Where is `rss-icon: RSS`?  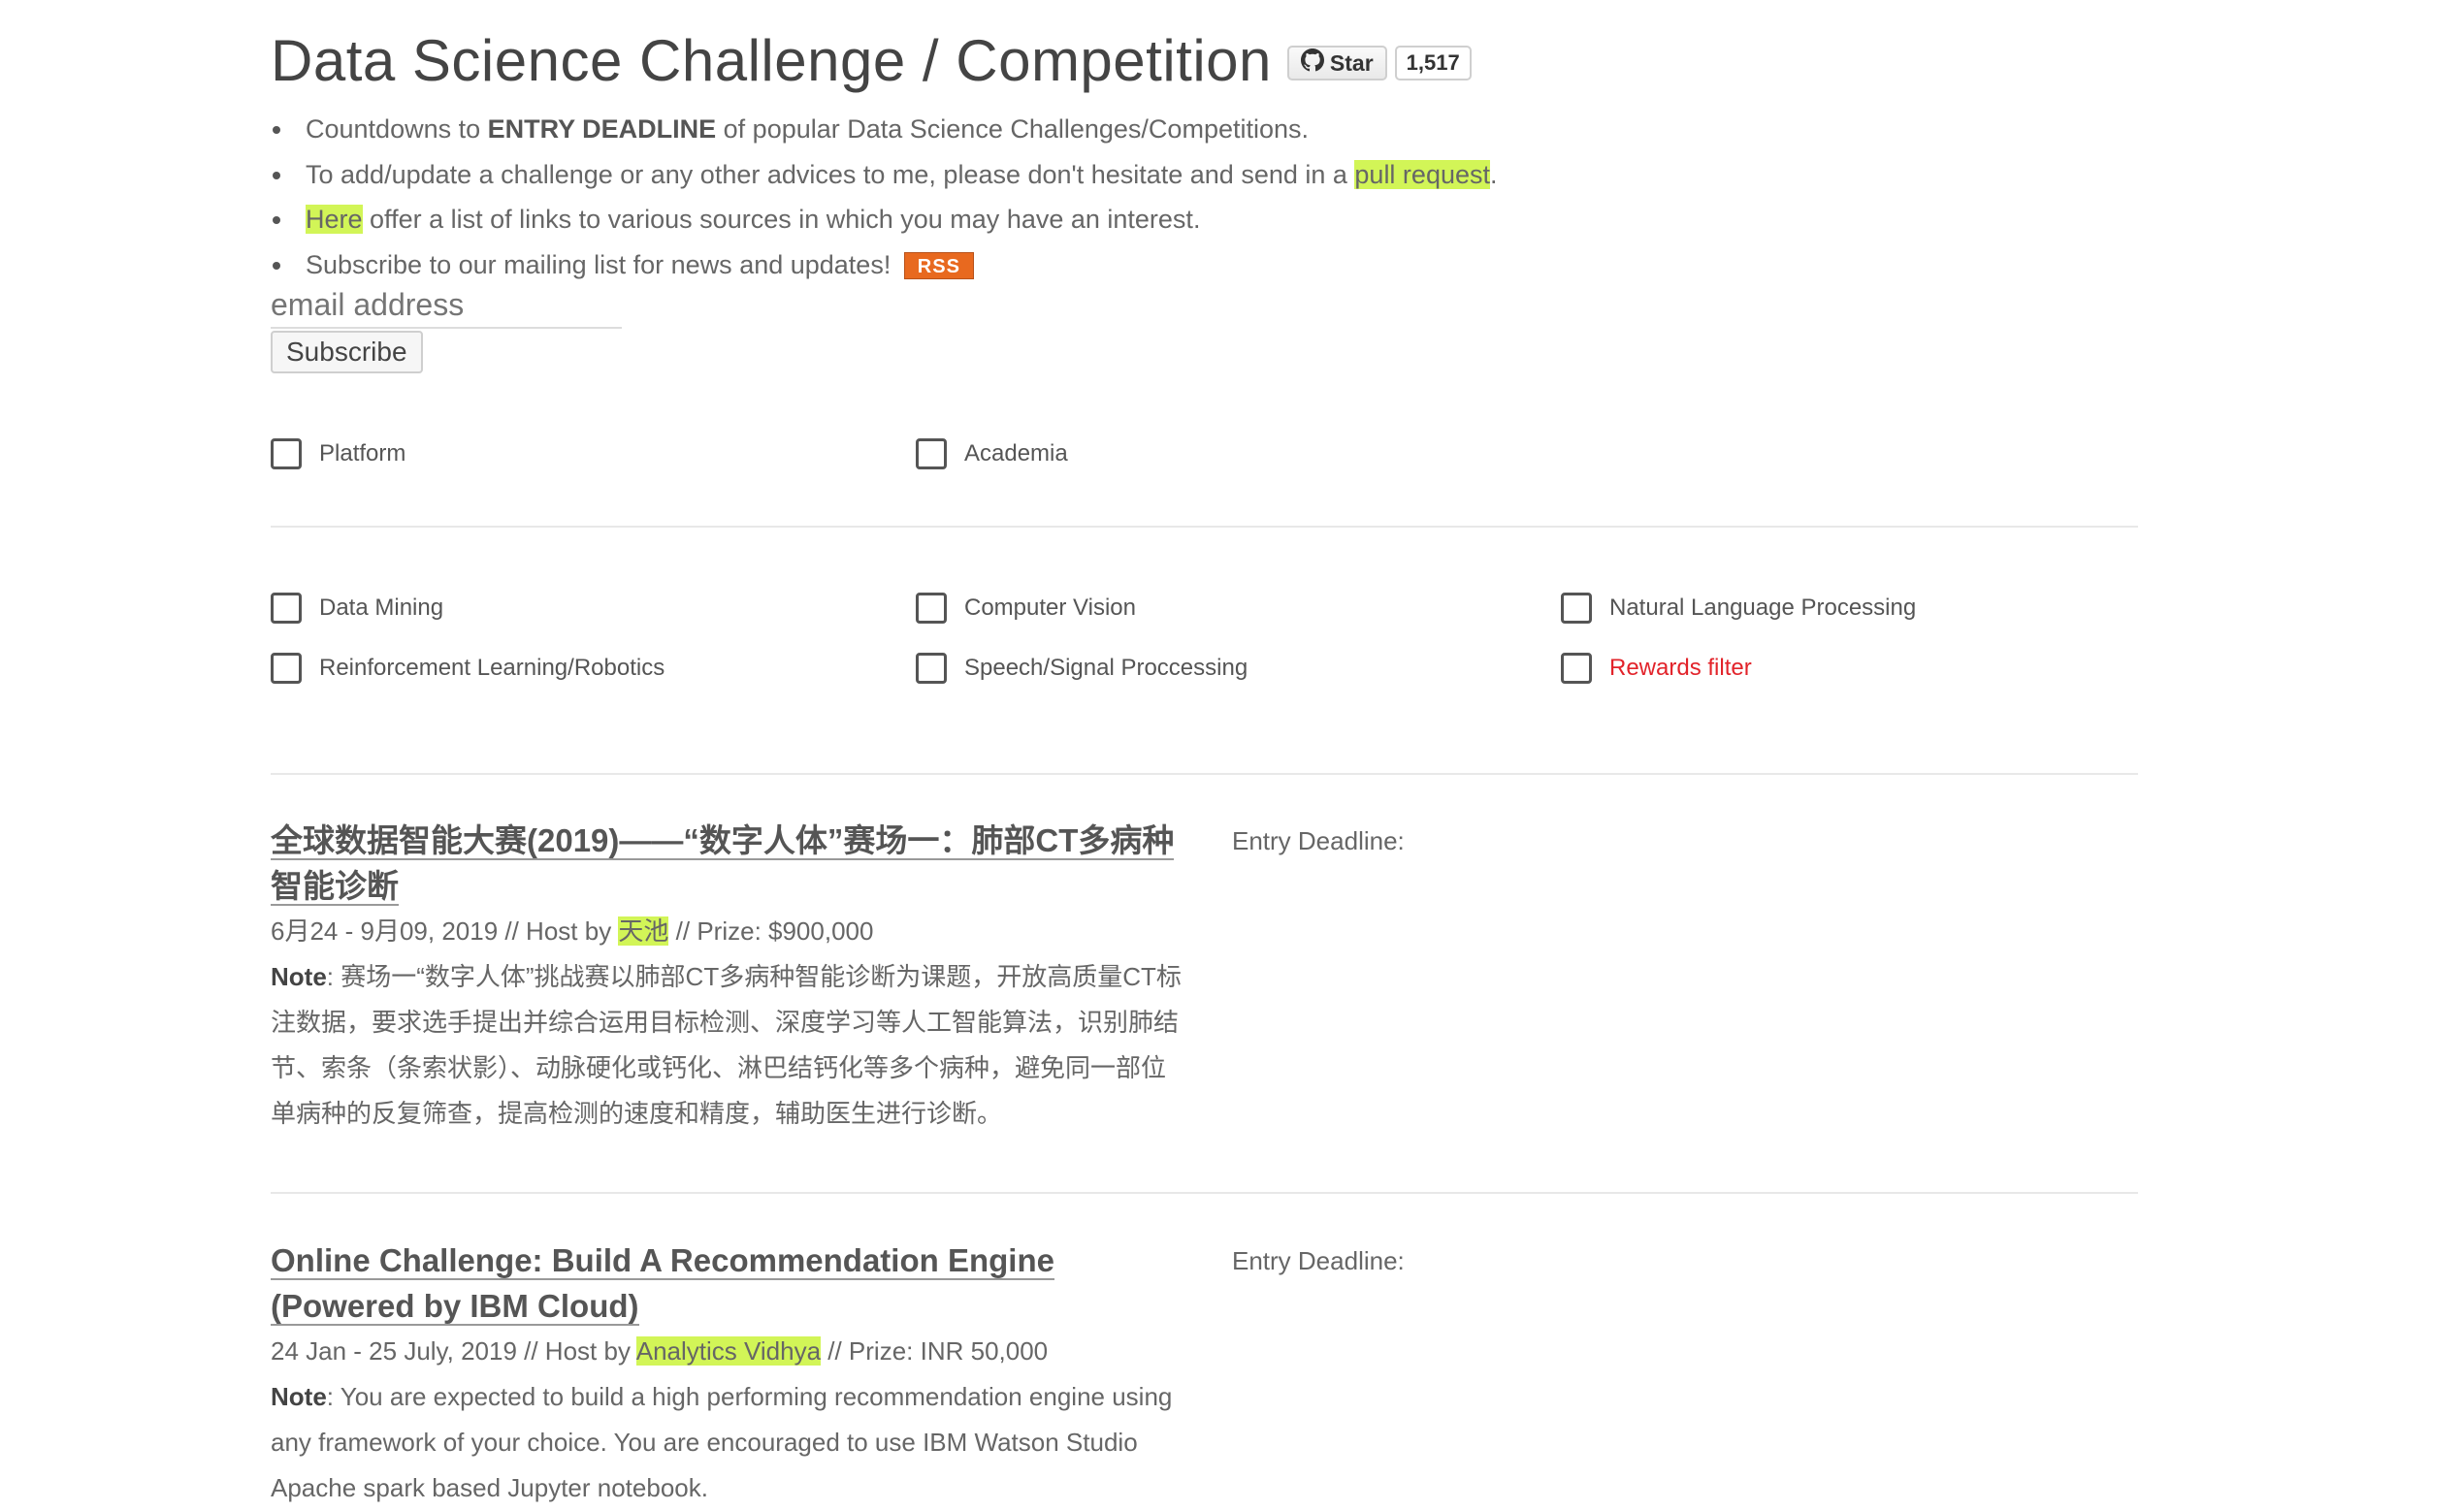
rss-icon: RSS is located at coordinates (938, 266).